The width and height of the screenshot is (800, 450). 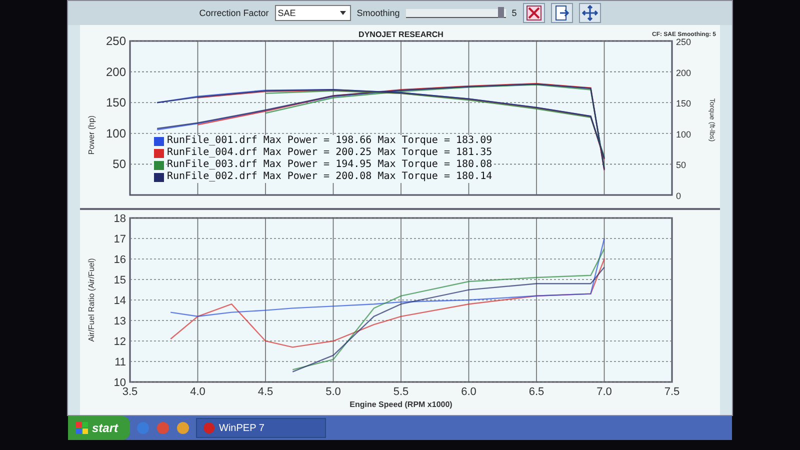 What do you see at coordinates (120, 219) in the screenshot?
I see `axis-tick-label: 18` at bounding box center [120, 219].